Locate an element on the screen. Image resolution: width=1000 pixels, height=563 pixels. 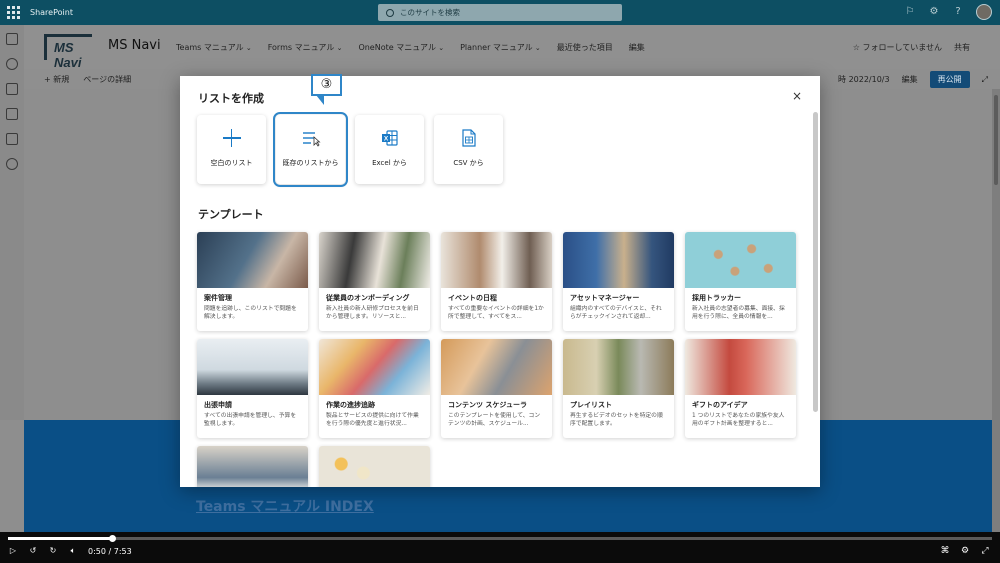
video-progress-knob is located at coordinates (113, 538).